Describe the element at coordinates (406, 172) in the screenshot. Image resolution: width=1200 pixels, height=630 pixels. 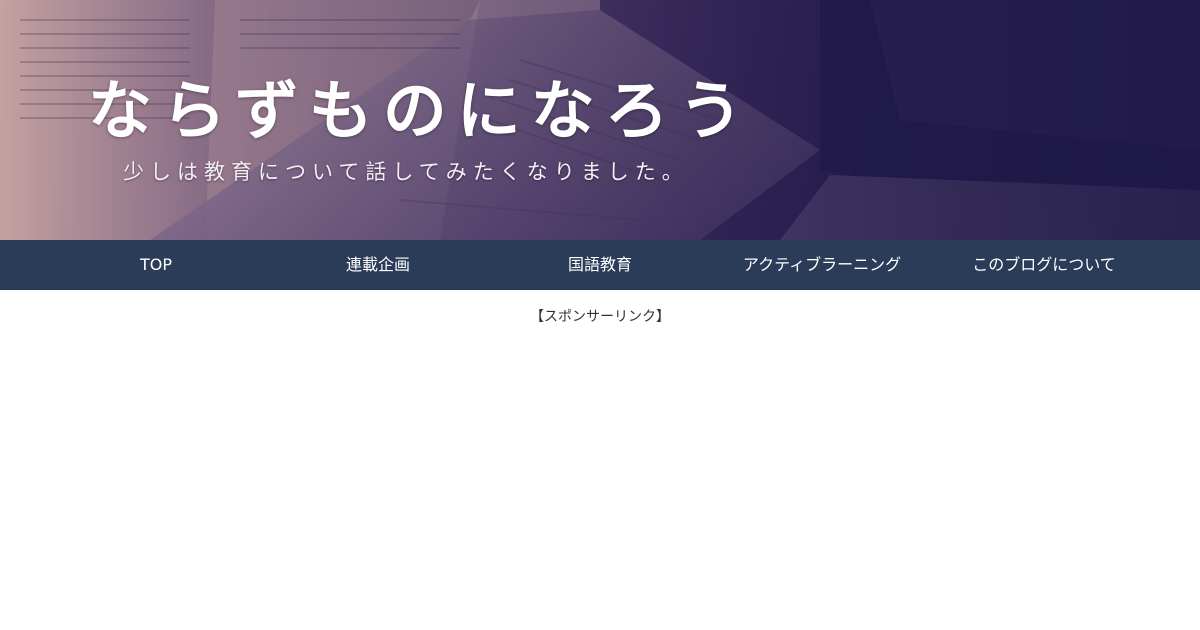
I see `site-tagline: 少しは教育について話してみたくなりました。` at that location.